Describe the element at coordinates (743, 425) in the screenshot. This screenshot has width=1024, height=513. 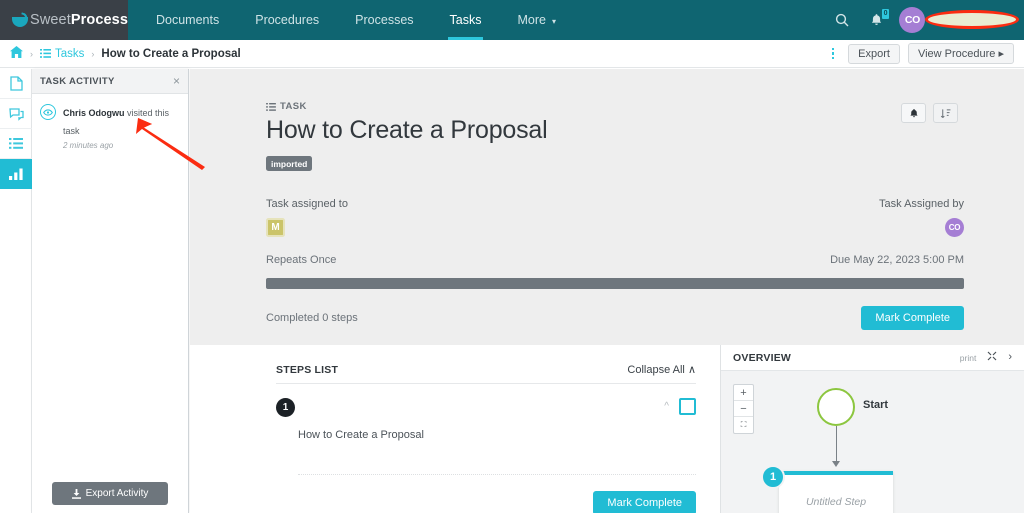
I see `zoom-fit-button: ⛶` at that location.